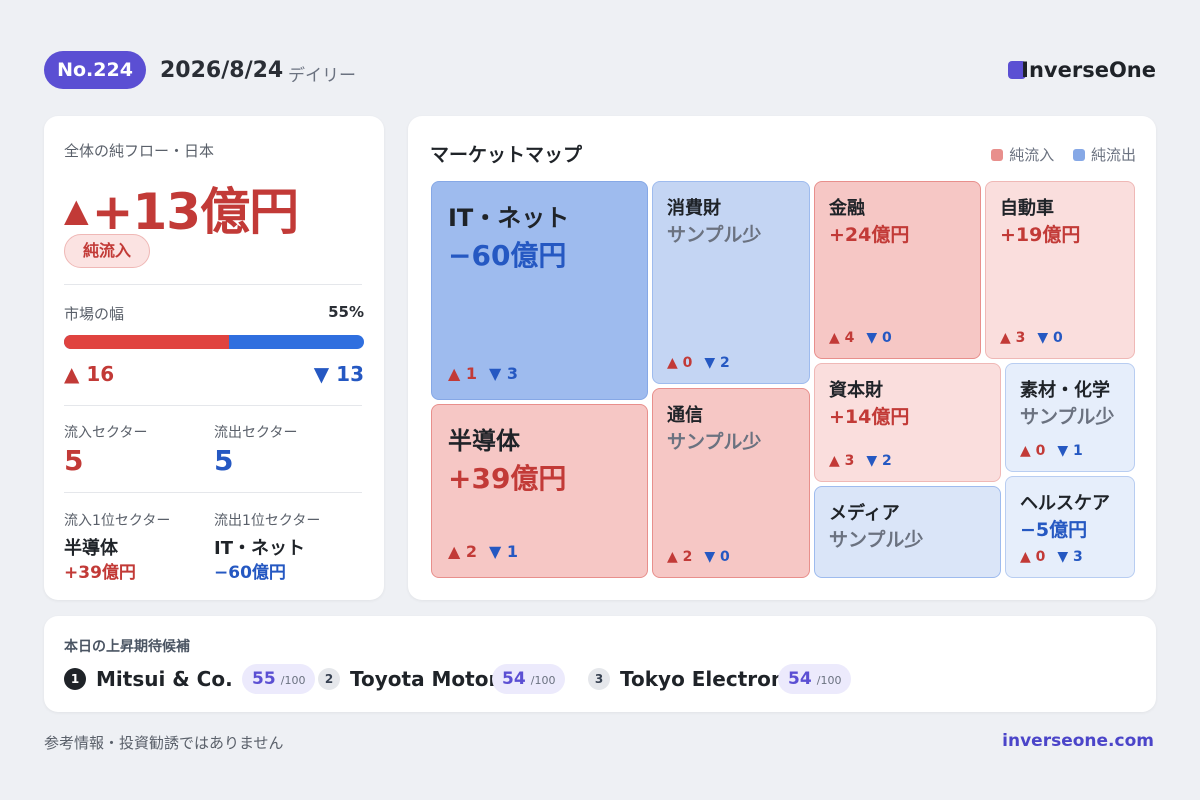 This screenshot has height=800, width=1200. What do you see at coordinates (1104, 155) in the screenshot?
I see `legend-outflow: 純流出` at bounding box center [1104, 155].